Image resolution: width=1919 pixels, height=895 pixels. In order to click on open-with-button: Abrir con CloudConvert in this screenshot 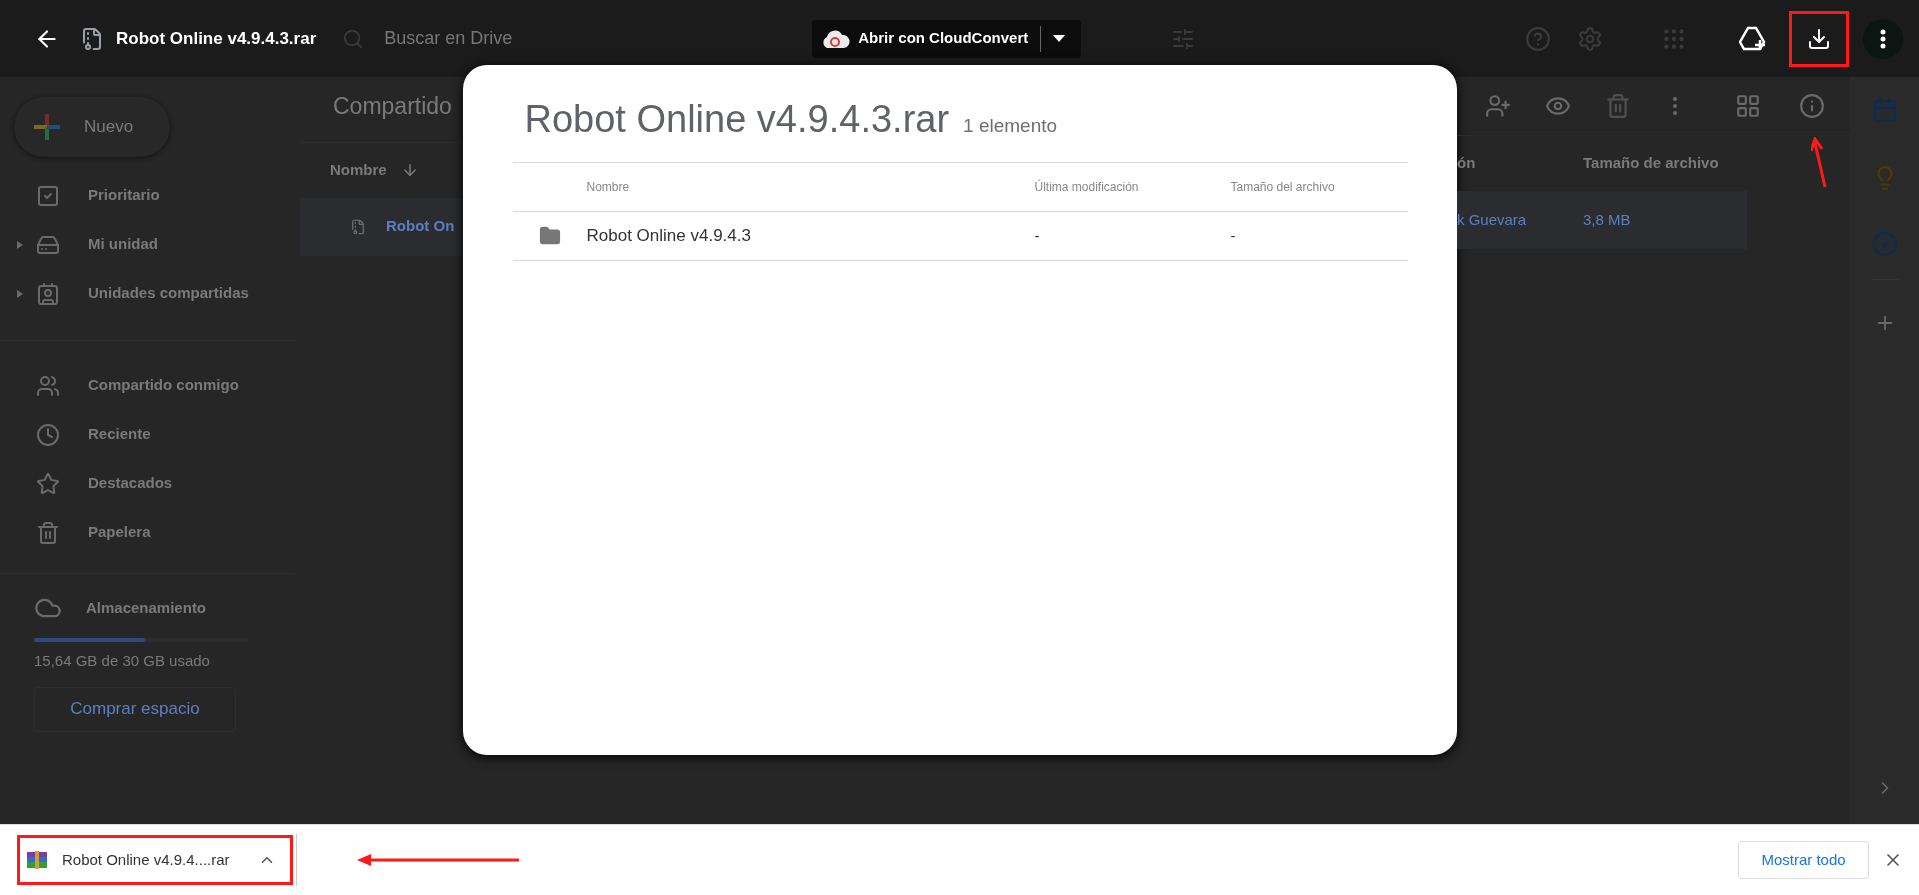, I will do `click(947, 38)`.